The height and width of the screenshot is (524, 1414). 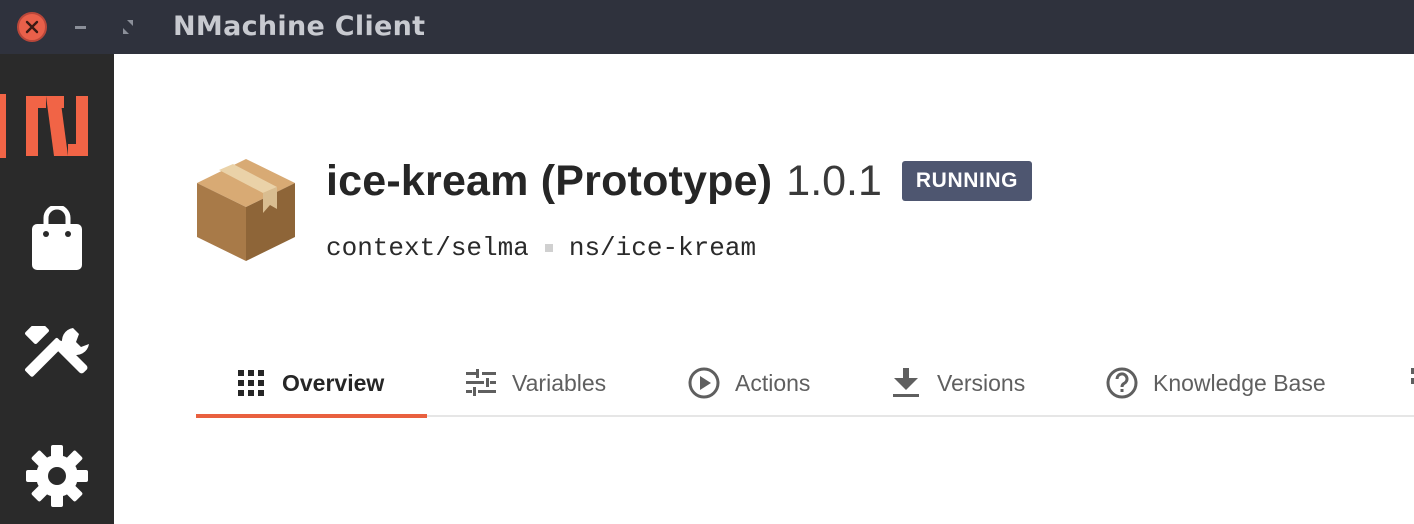 I want to click on tab-label: Knowledge Base, so click(x=1239, y=382).